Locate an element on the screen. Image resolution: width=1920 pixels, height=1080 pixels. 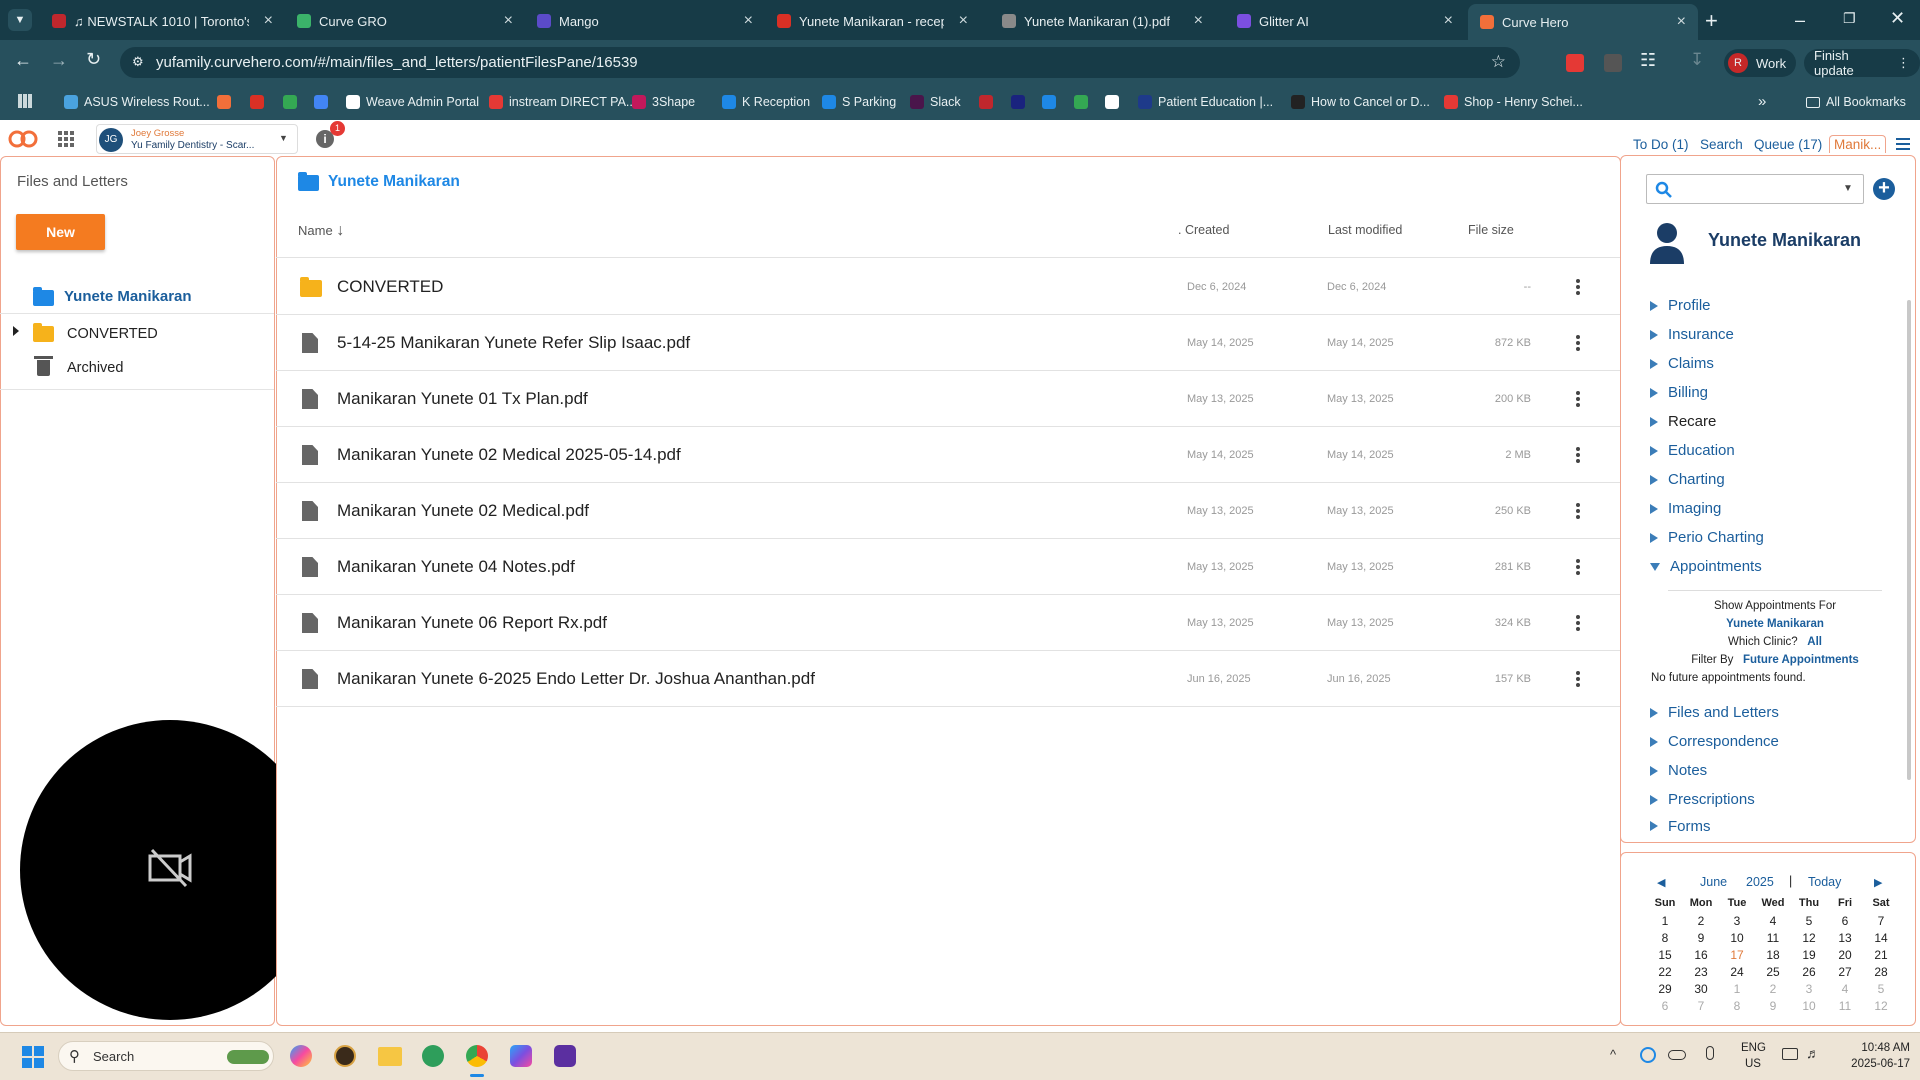
curve-hero-logo is located at coordinates (23, 139).